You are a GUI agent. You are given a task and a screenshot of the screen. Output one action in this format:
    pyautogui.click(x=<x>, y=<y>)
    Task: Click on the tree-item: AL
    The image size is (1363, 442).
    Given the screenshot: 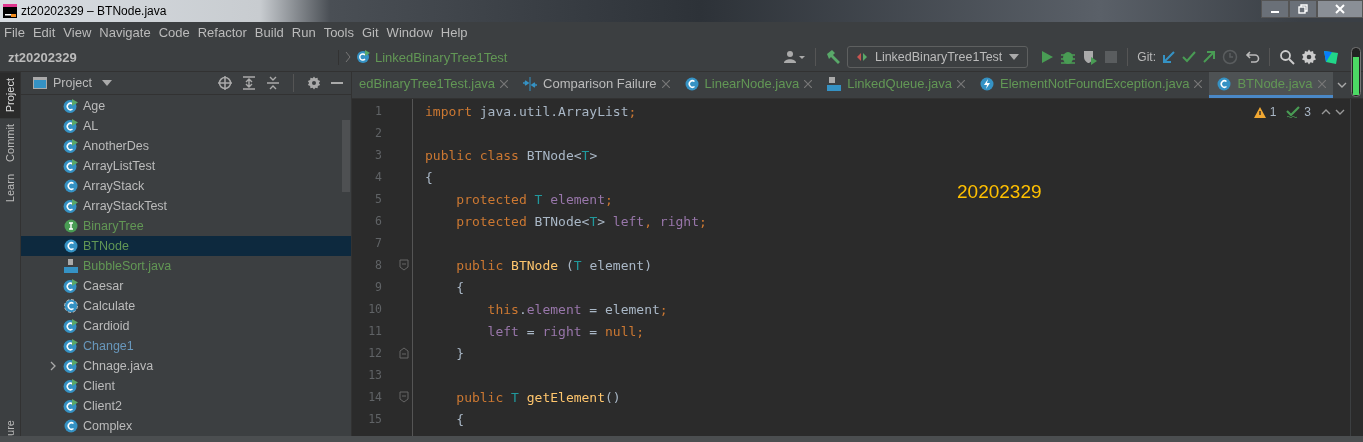 What is the action you would take?
    pyautogui.click(x=186, y=126)
    